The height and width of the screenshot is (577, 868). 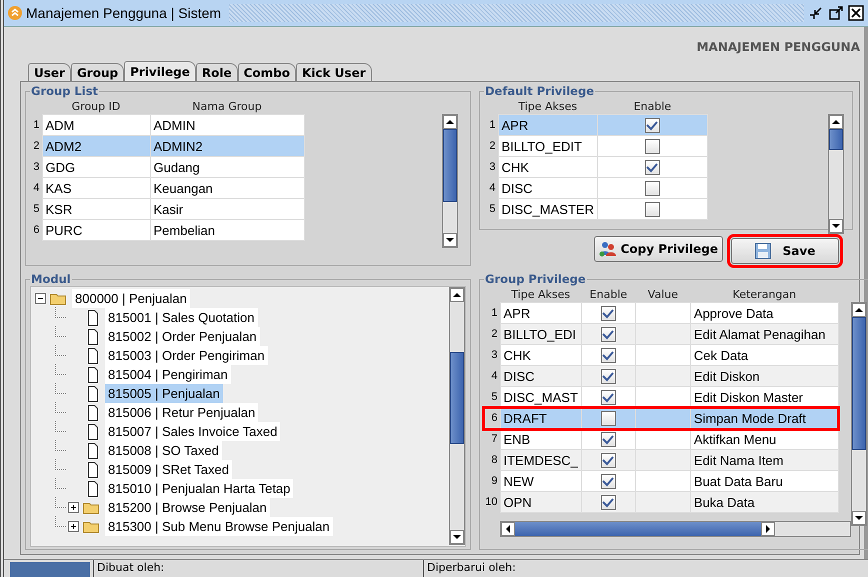 What do you see at coordinates (96, 188) in the screenshot?
I see `table-cell: KAS` at bounding box center [96, 188].